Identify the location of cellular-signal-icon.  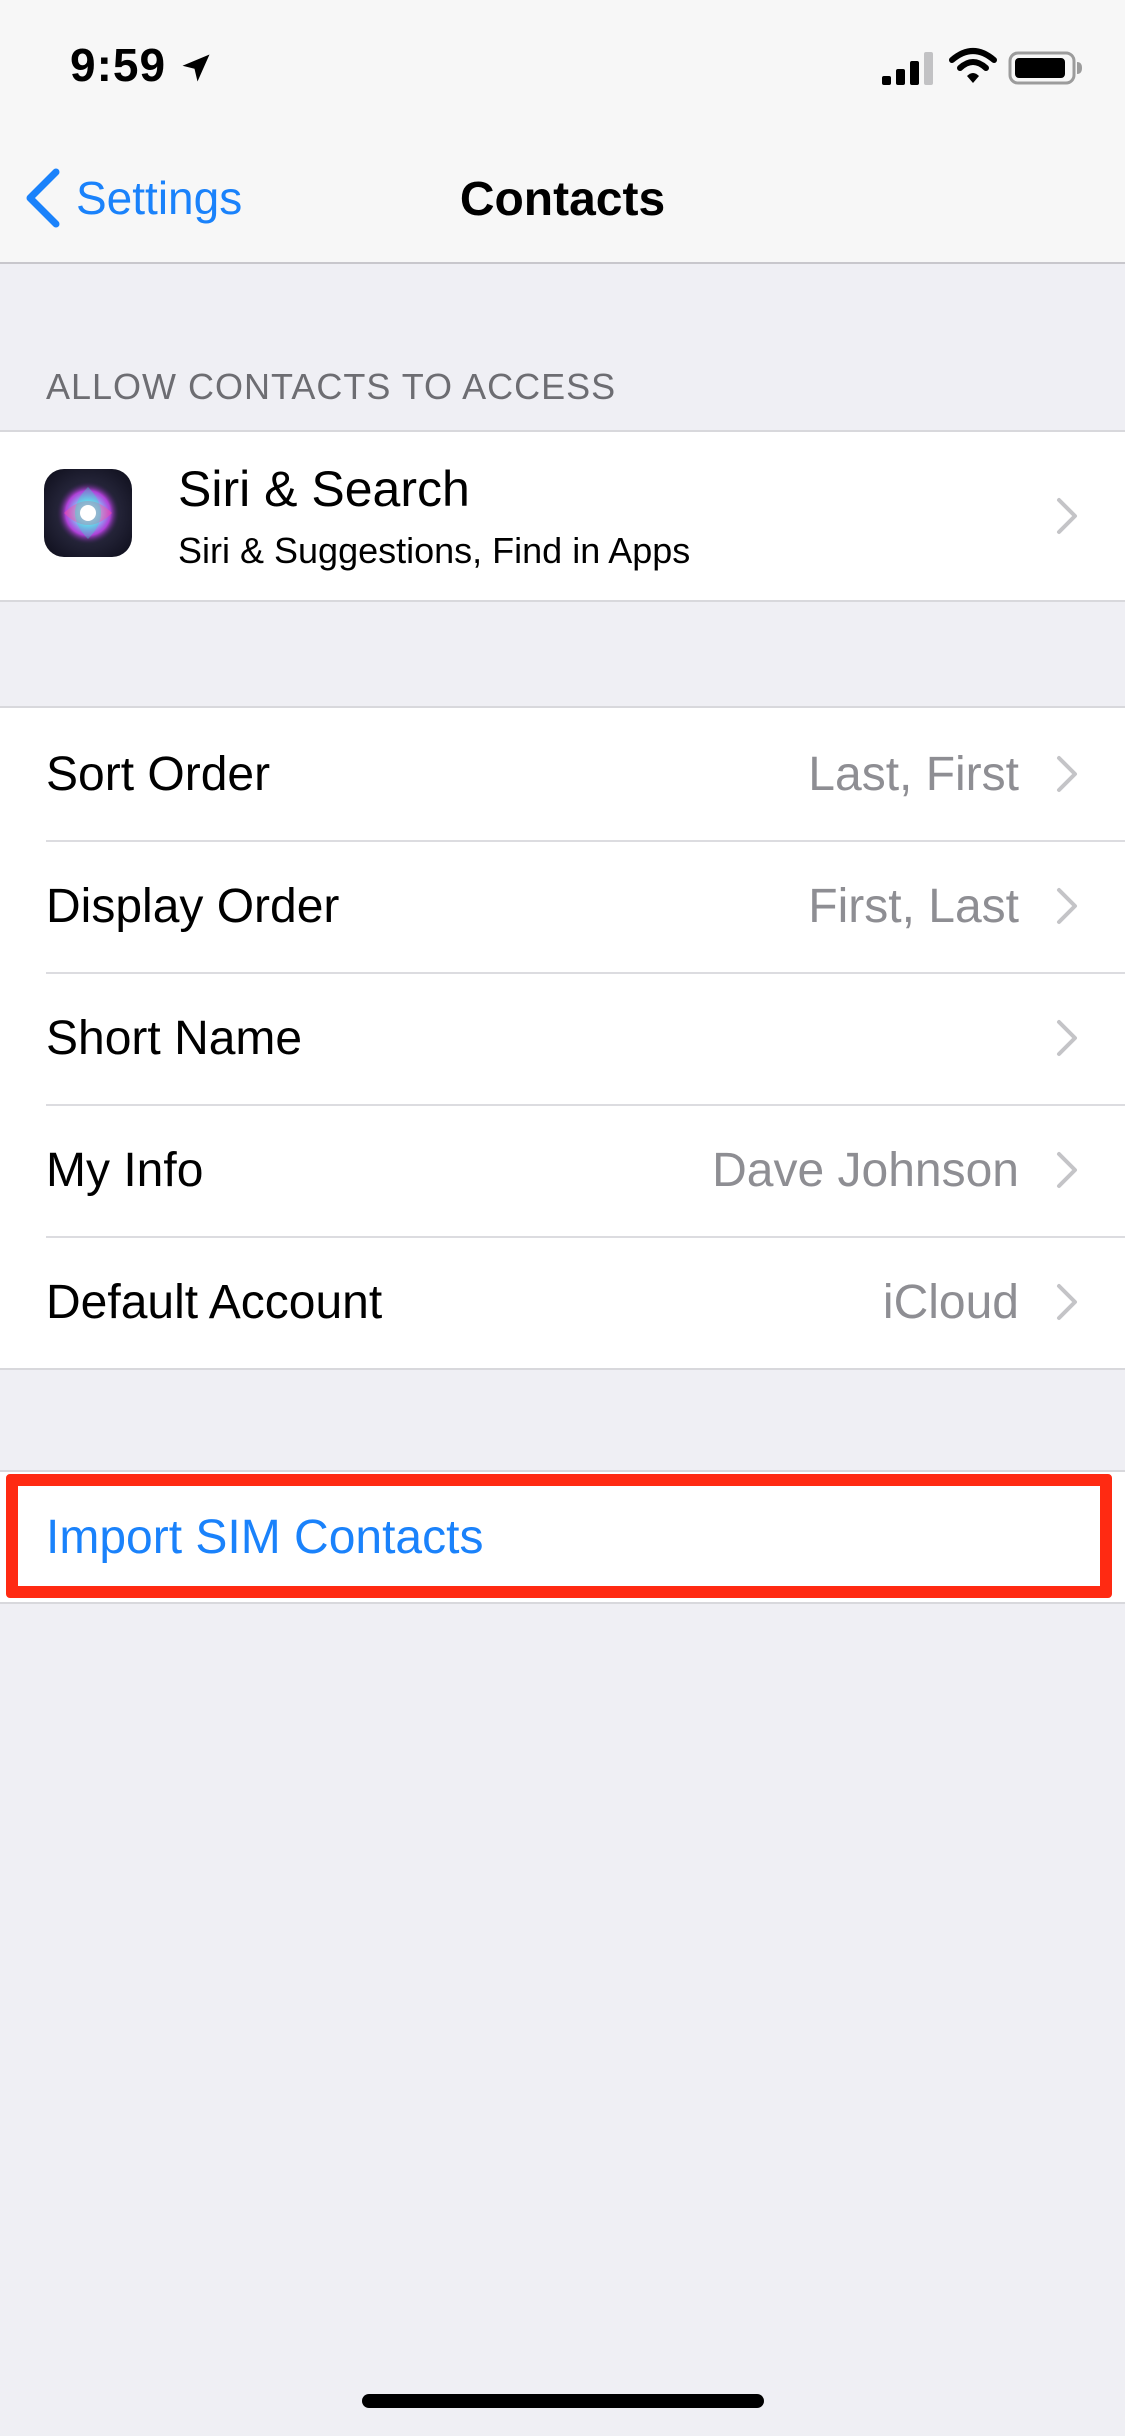
(907, 68).